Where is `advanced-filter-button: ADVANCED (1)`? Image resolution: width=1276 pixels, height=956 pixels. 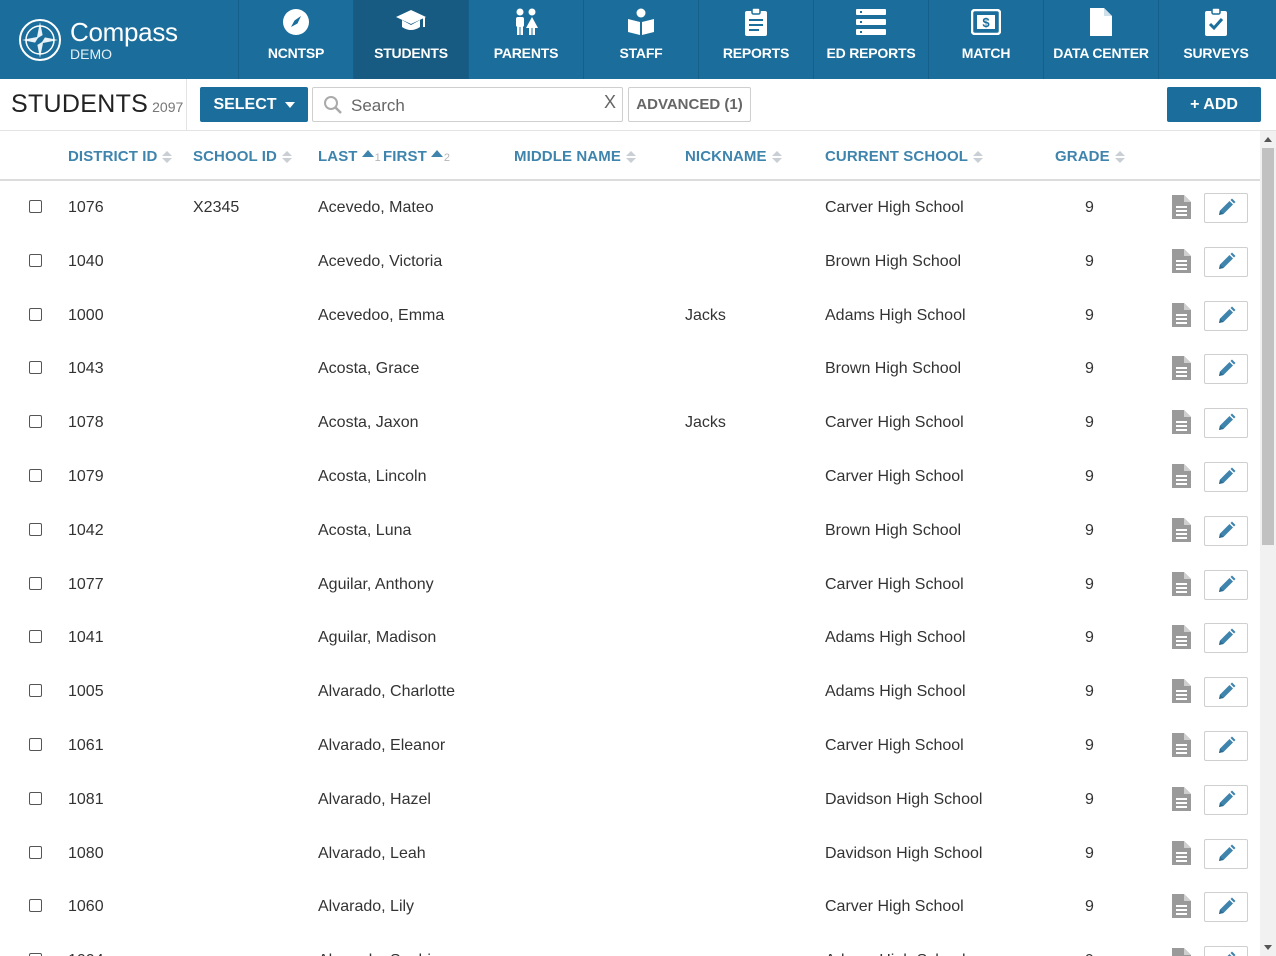
advanced-filter-button: ADVANCED (1) is located at coordinates (689, 104).